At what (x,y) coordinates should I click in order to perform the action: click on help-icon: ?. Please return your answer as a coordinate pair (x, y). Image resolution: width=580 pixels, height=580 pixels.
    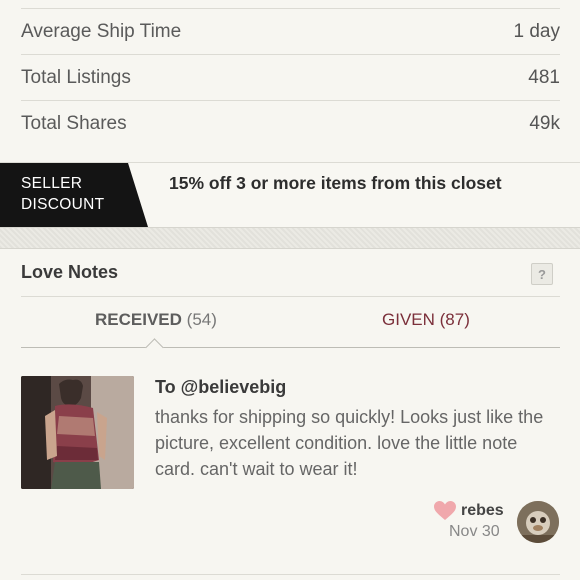
    Looking at the image, I should click on (542, 274).